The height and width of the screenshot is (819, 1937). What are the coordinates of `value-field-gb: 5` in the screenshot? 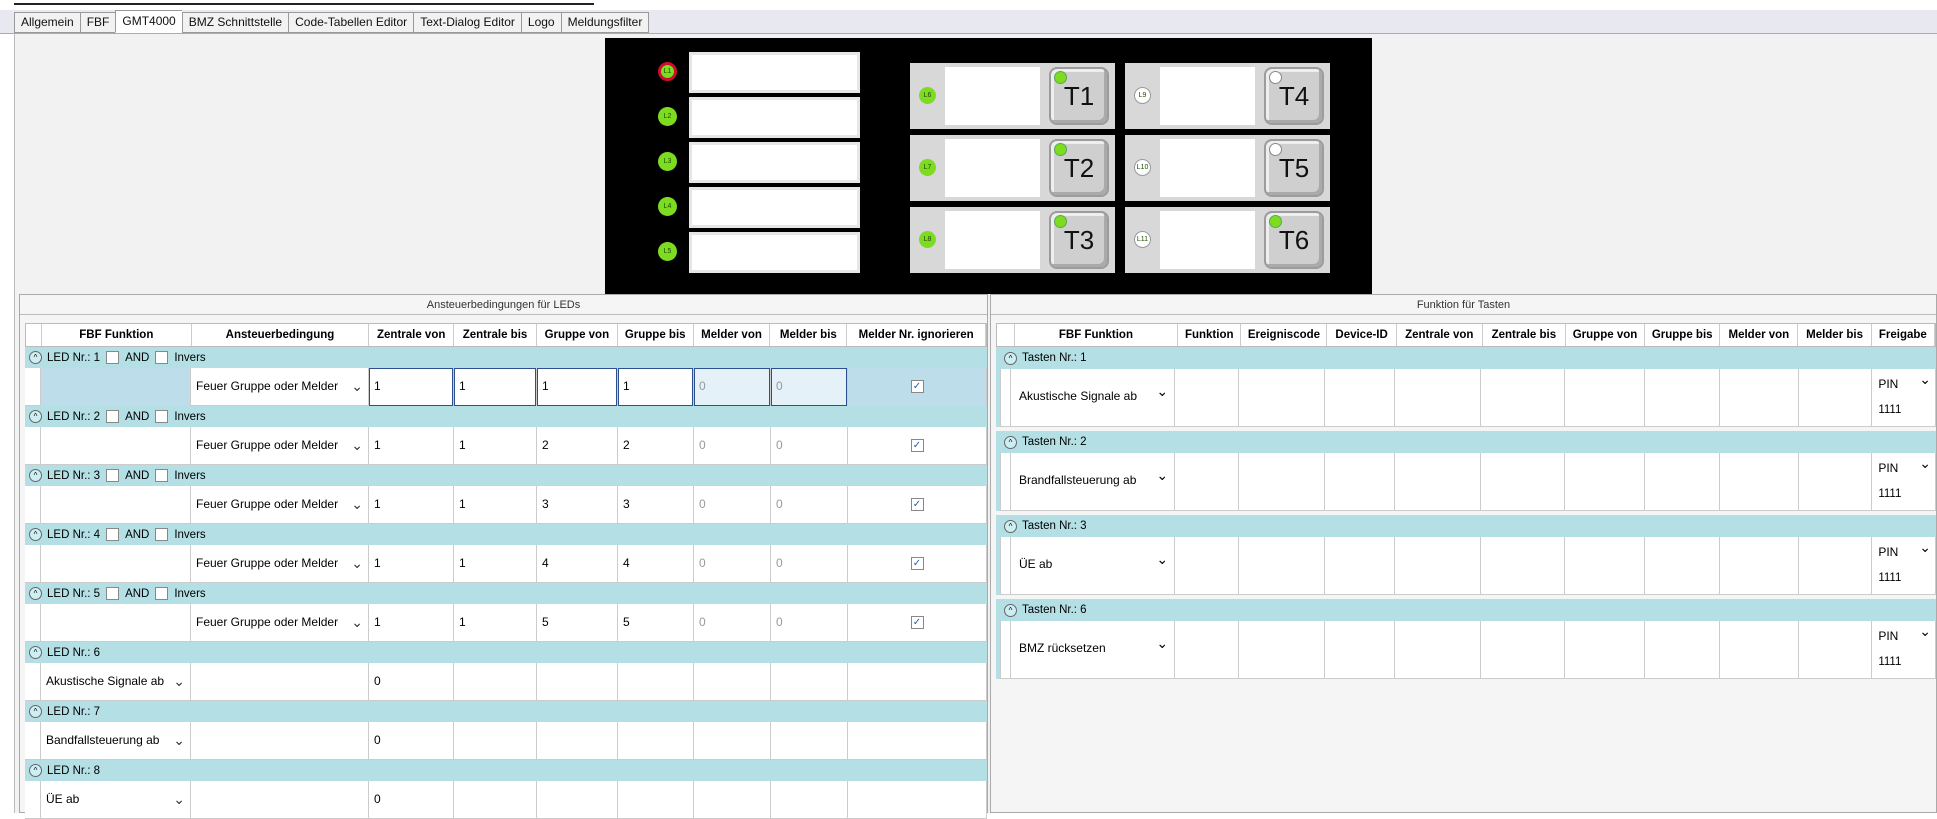 It's located at (656, 623).